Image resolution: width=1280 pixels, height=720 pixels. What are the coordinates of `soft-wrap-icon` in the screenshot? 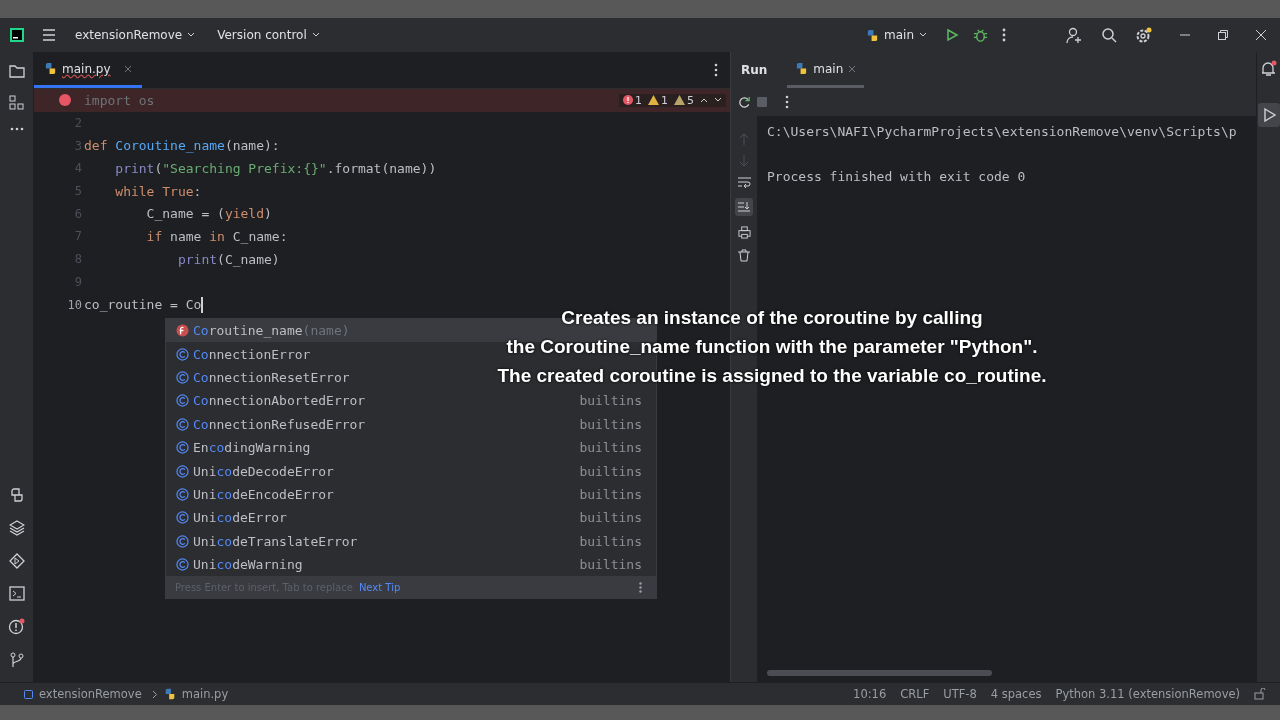 It's located at (744, 182).